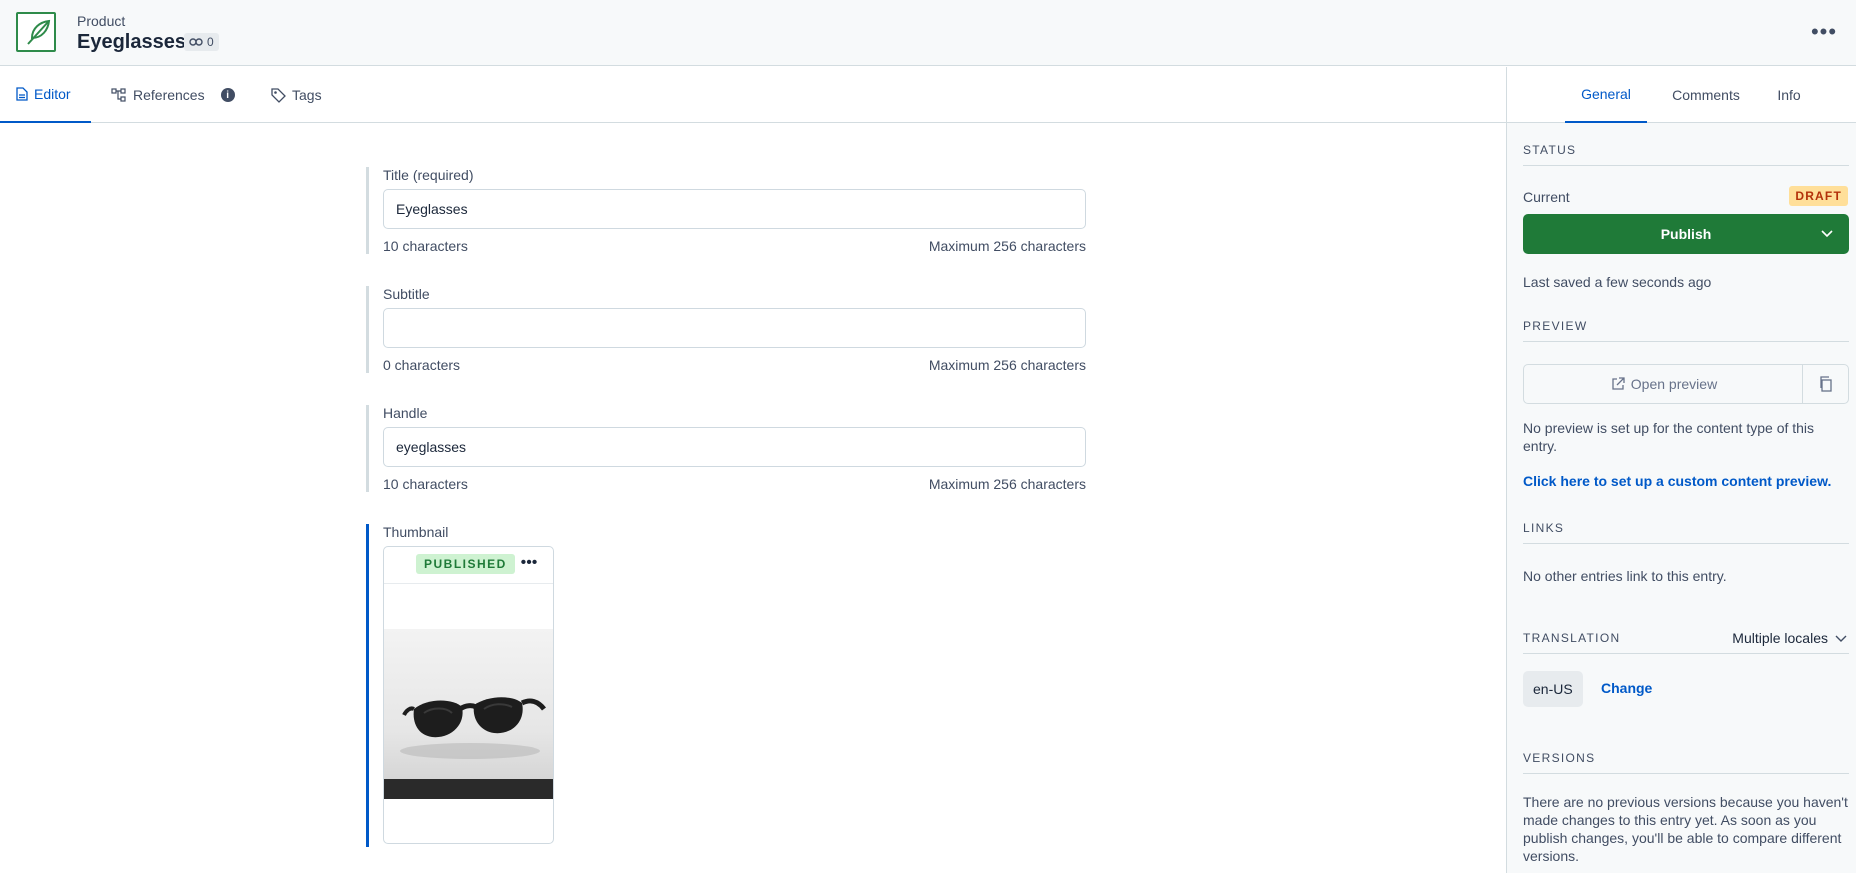 This screenshot has width=1856, height=873. What do you see at coordinates (1780, 638) in the screenshot?
I see `locale-mode-value: Multiple locales` at bounding box center [1780, 638].